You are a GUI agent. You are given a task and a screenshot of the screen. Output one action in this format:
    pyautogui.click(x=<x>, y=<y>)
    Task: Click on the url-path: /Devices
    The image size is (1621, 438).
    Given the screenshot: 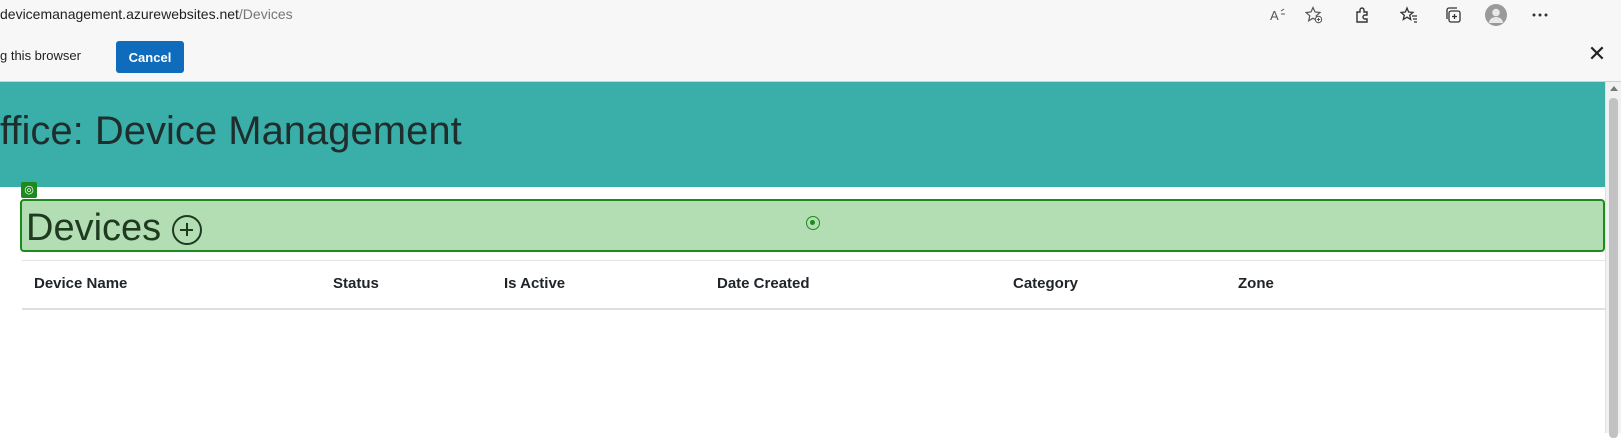 What is the action you would take?
    pyautogui.click(x=265, y=14)
    